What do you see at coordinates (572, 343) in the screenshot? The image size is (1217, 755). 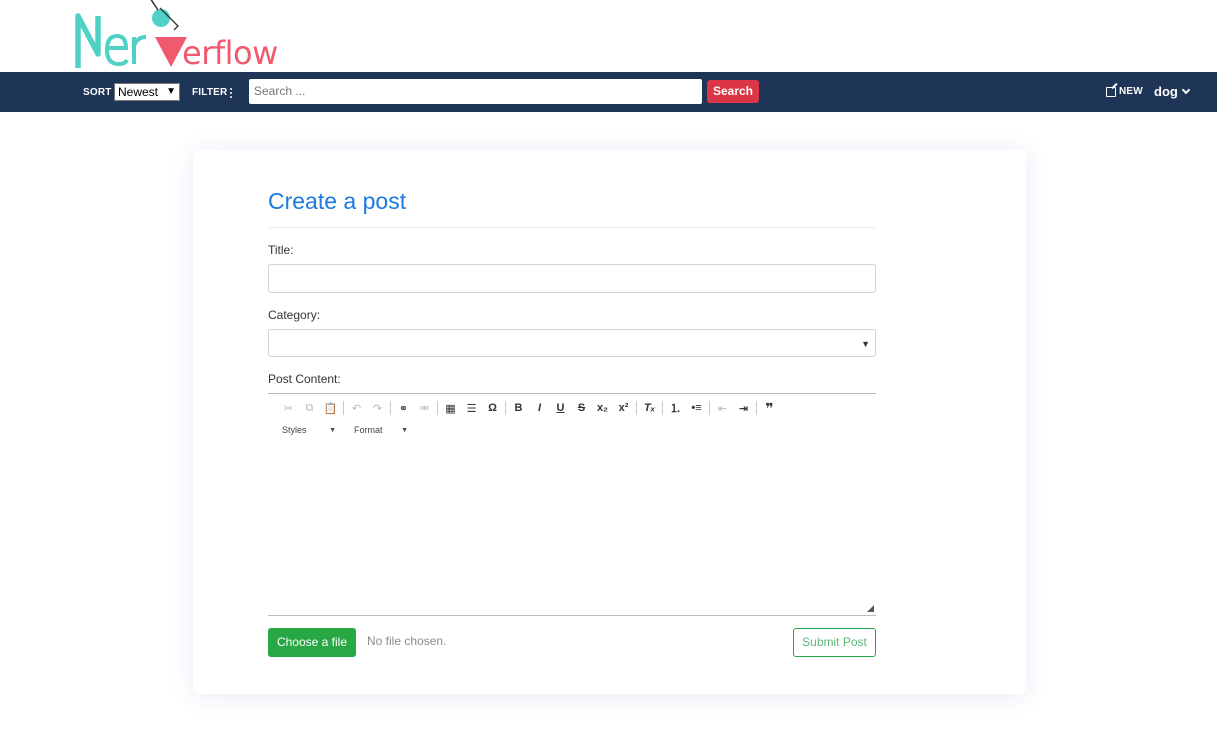 I see `category-select: ▼` at bounding box center [572, 343].